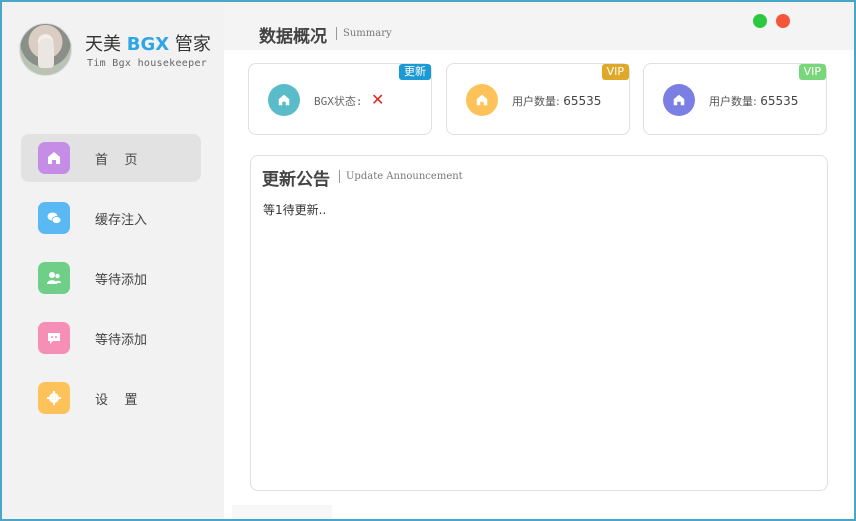  What do you see at coordinates (415, 72) in the screenshot?
I see `update-badge: 更新` at bounding box center [415, 72].